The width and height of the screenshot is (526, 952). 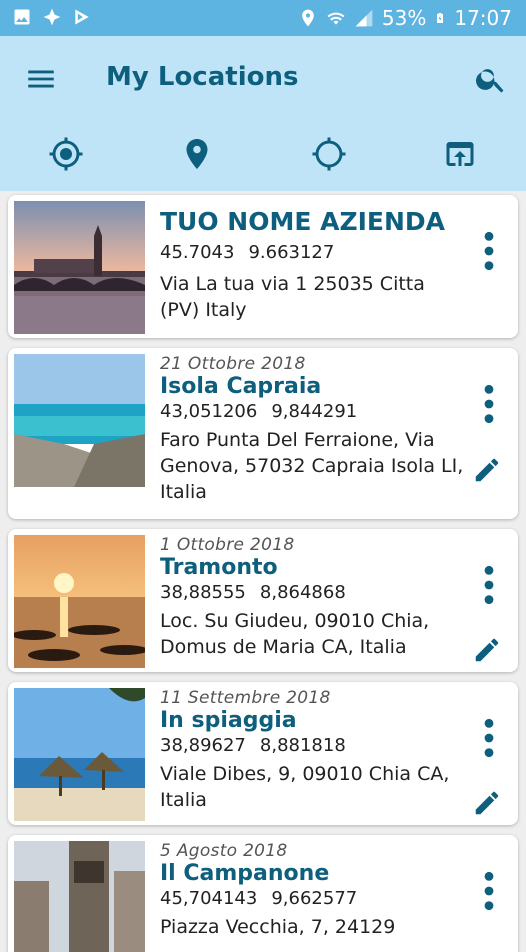 What do you see at coordinates (292, 297) in the screenshot?
I see `location-address: Via La tua via 1 25035 Citta (PV) Italy` at bounding box center [292, 297].